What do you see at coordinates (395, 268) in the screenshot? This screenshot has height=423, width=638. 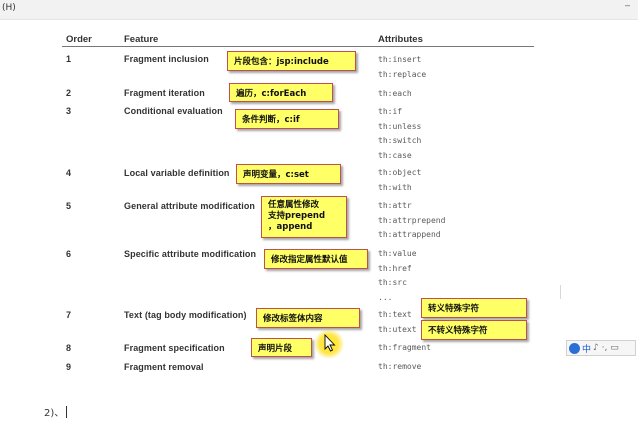 I see `attr-item: th:href` at bounding box center [395, 268].